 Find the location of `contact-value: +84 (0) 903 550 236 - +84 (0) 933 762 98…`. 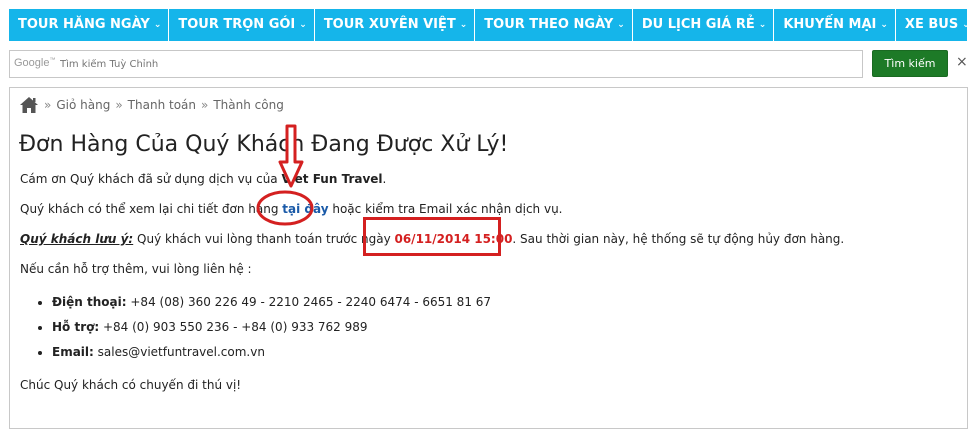

contact-value: +84 (0) 903 550 236 - +84 (0) 933 762 98… is located at coordinates (233, 327).